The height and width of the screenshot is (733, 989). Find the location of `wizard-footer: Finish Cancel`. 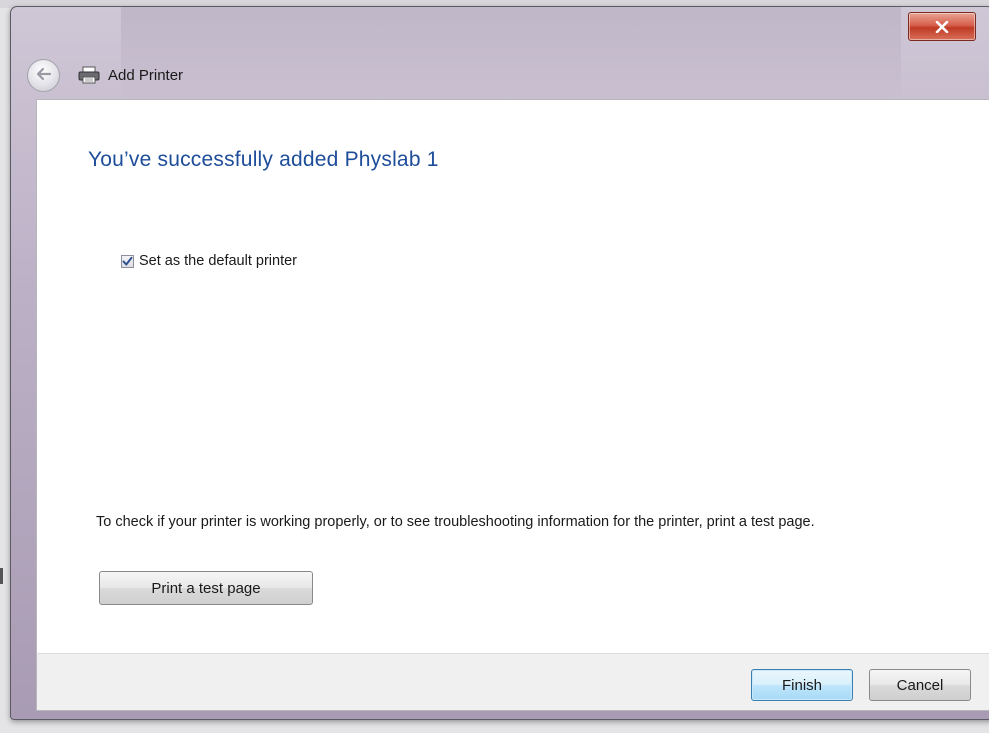

wizard-footer: Finish Cancel is located at coordinates (512, 682).